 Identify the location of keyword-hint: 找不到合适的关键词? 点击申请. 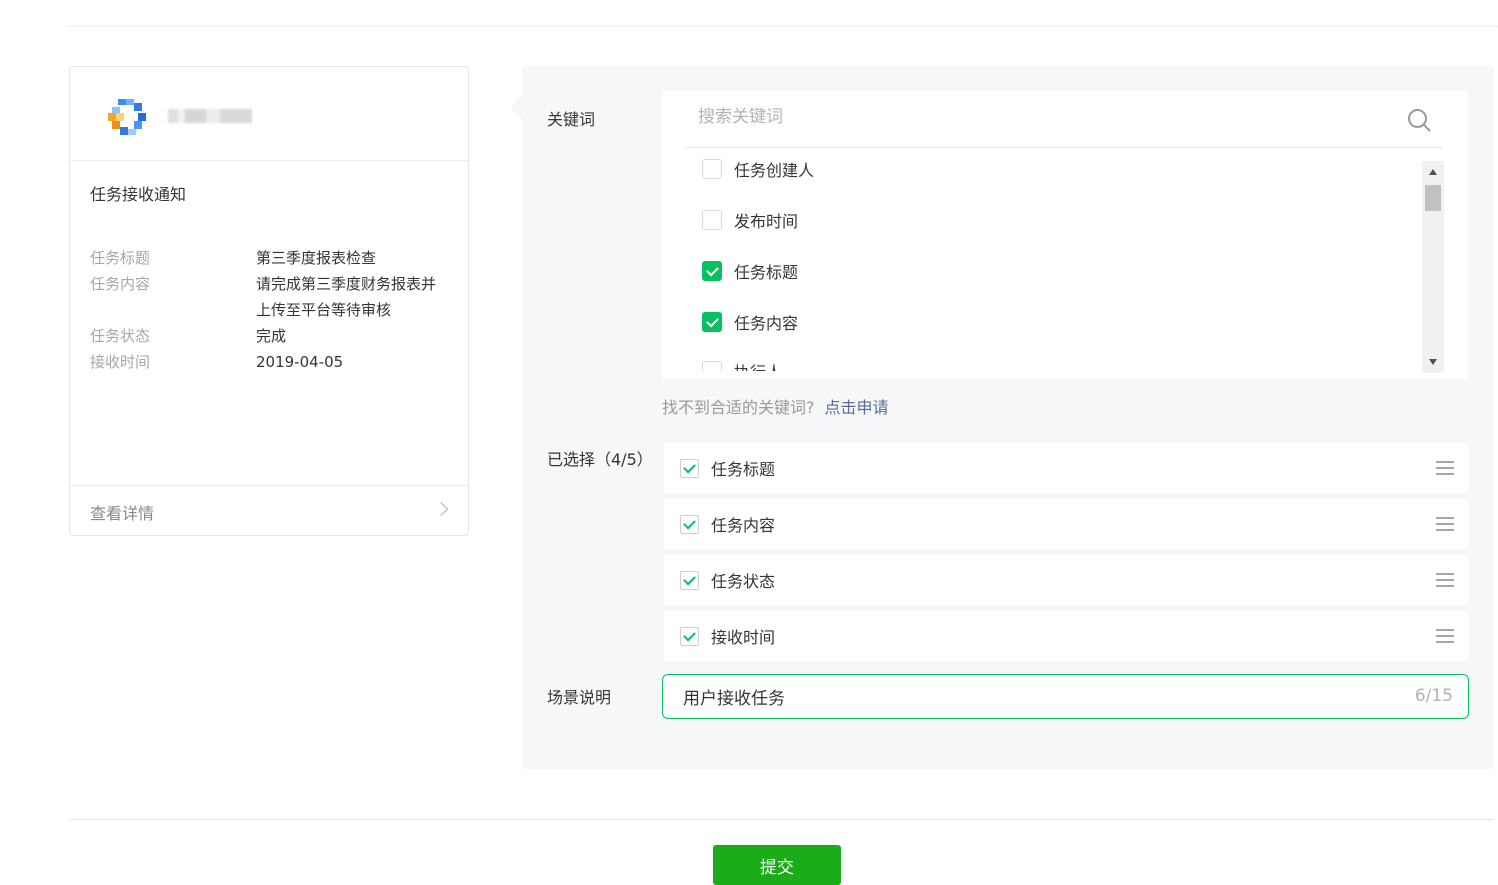
(775, 406).